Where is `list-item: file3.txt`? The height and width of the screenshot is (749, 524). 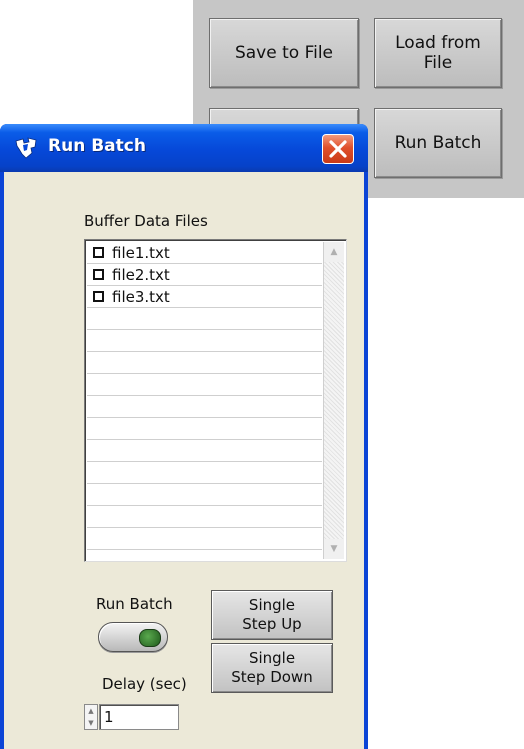
list-item: file3.txt is located at coordinates (204, 297).